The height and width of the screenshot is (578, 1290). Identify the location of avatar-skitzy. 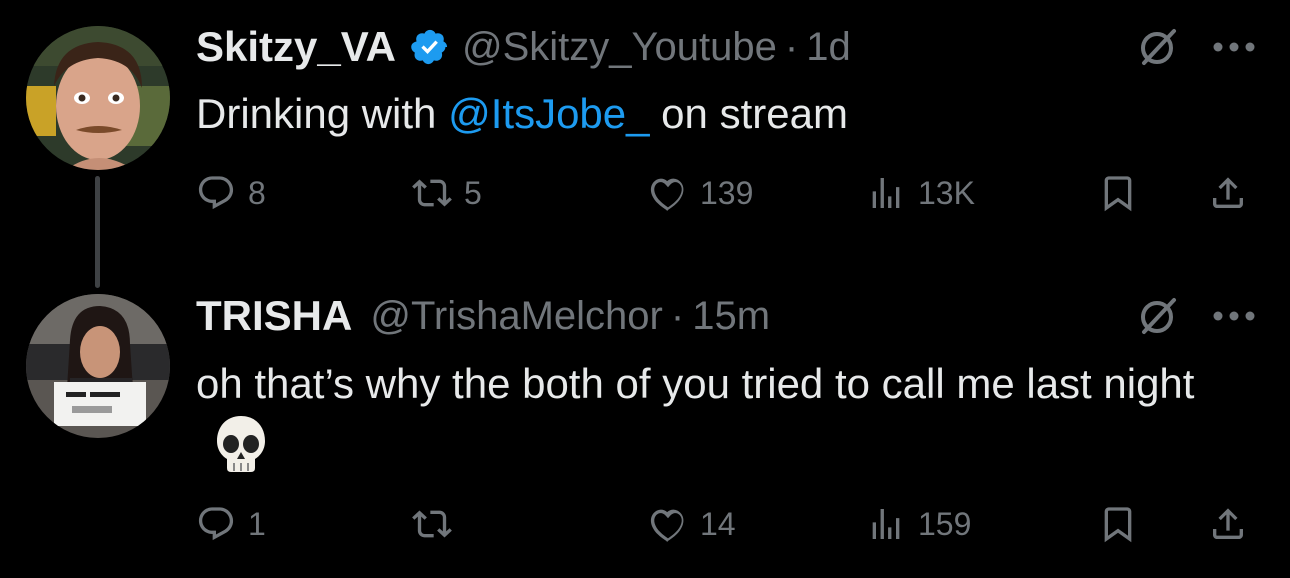
(98, 98).